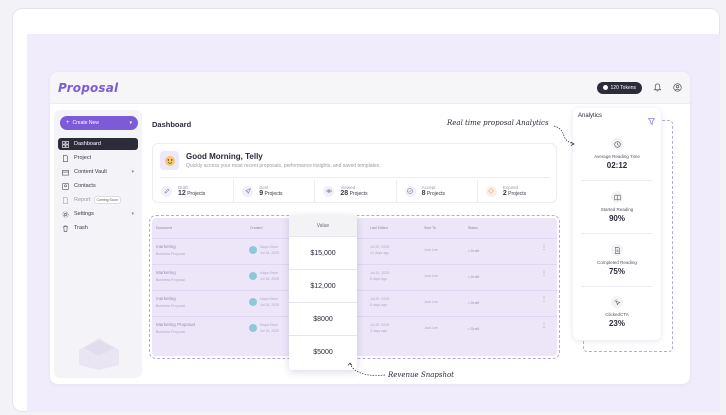  I want to click on create-new-button: + Create New ▾, so click(99, 123).